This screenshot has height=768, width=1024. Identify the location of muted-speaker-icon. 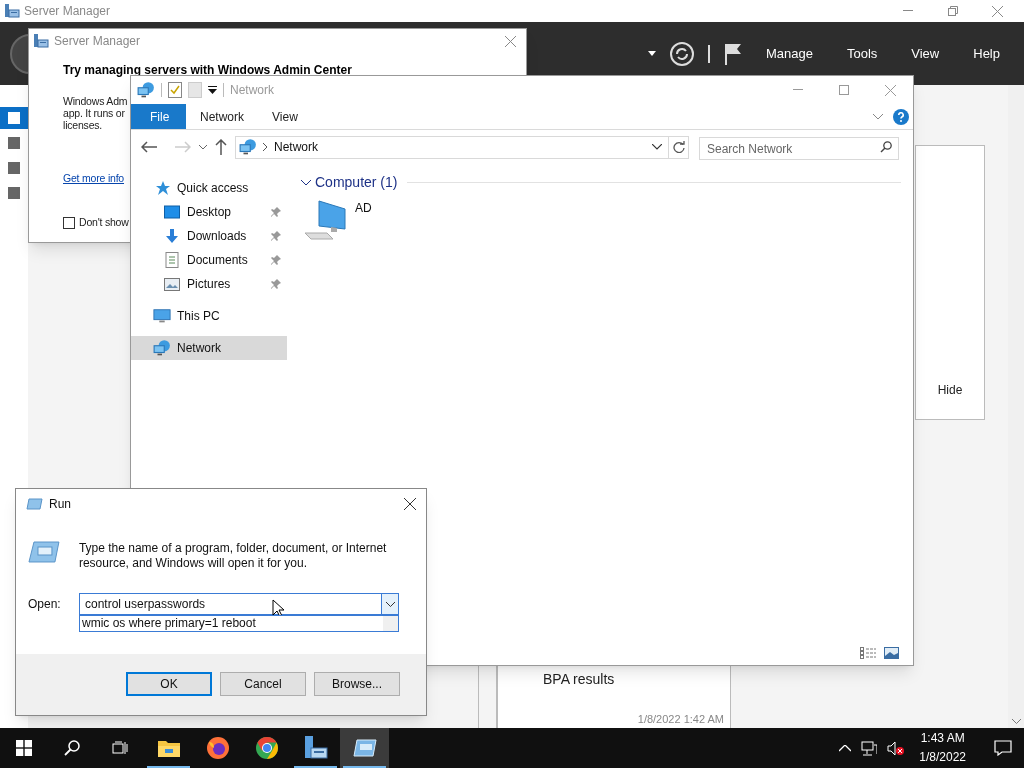
(896, 748).